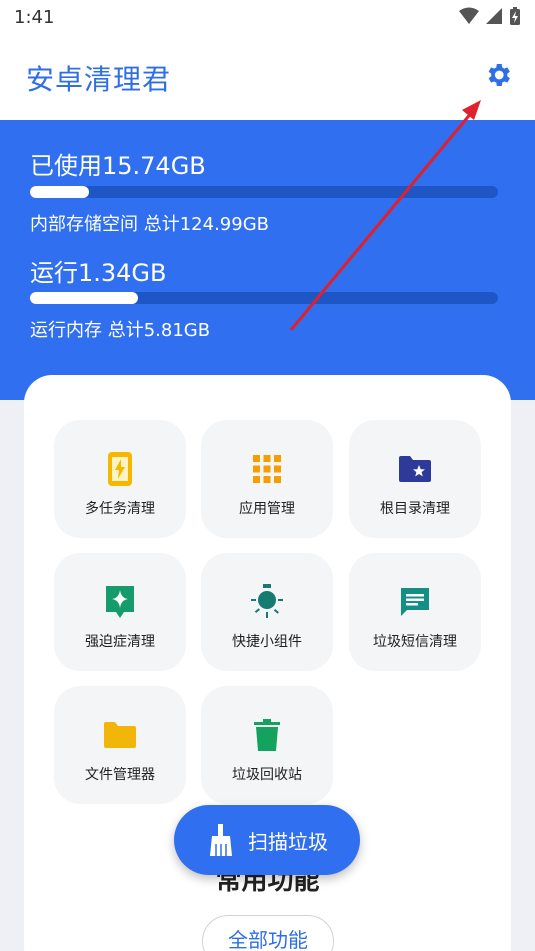 Image resolution: width=535 pixels, height=951 pixels. I want to click on storage-used-label: 已使用15.74GB, so click(118, 166).